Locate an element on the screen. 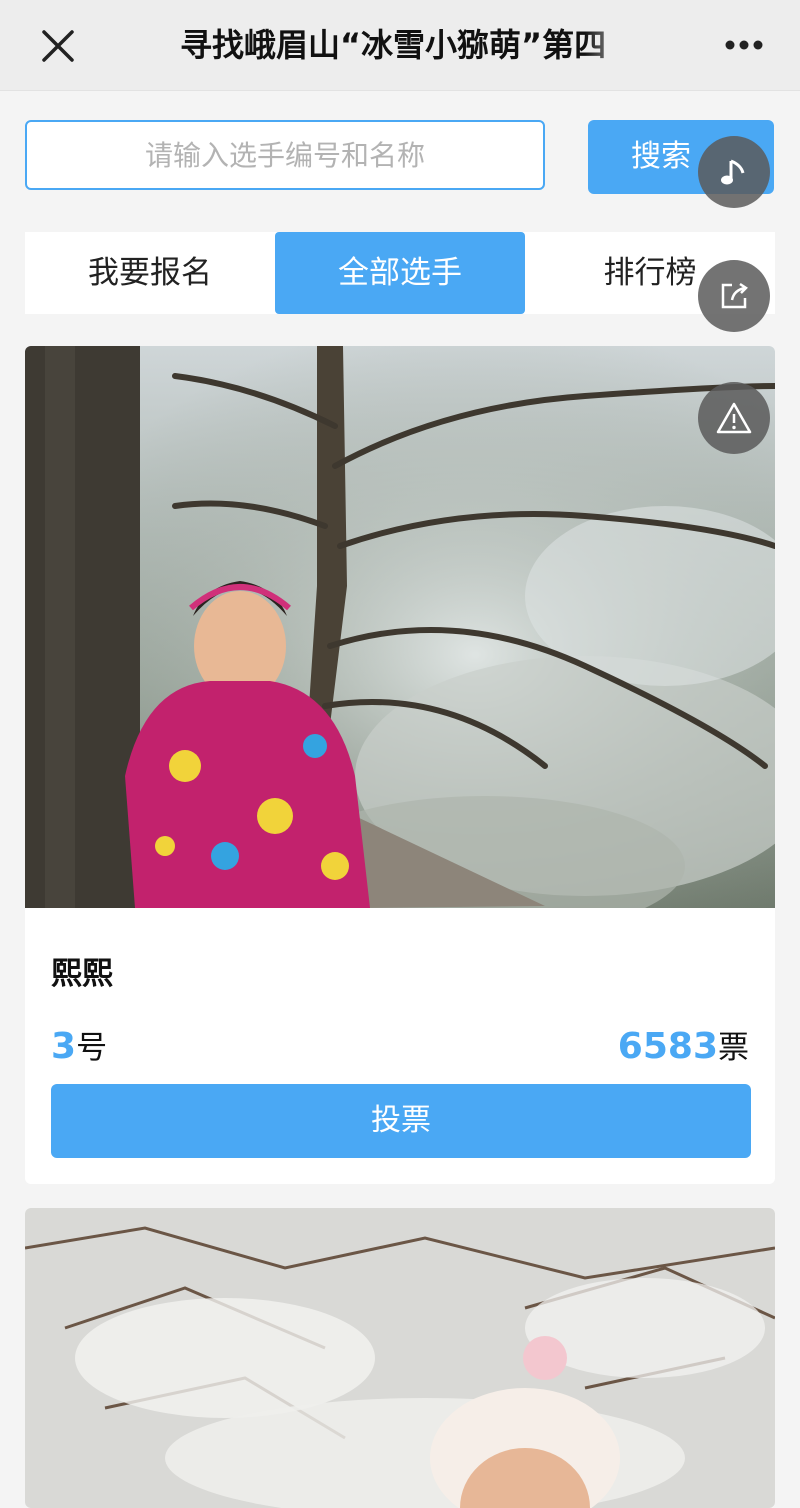 The height and width of the screenshot is (1508, 800). vote-count-value: 6583 is located at coordinates (667, 1046).